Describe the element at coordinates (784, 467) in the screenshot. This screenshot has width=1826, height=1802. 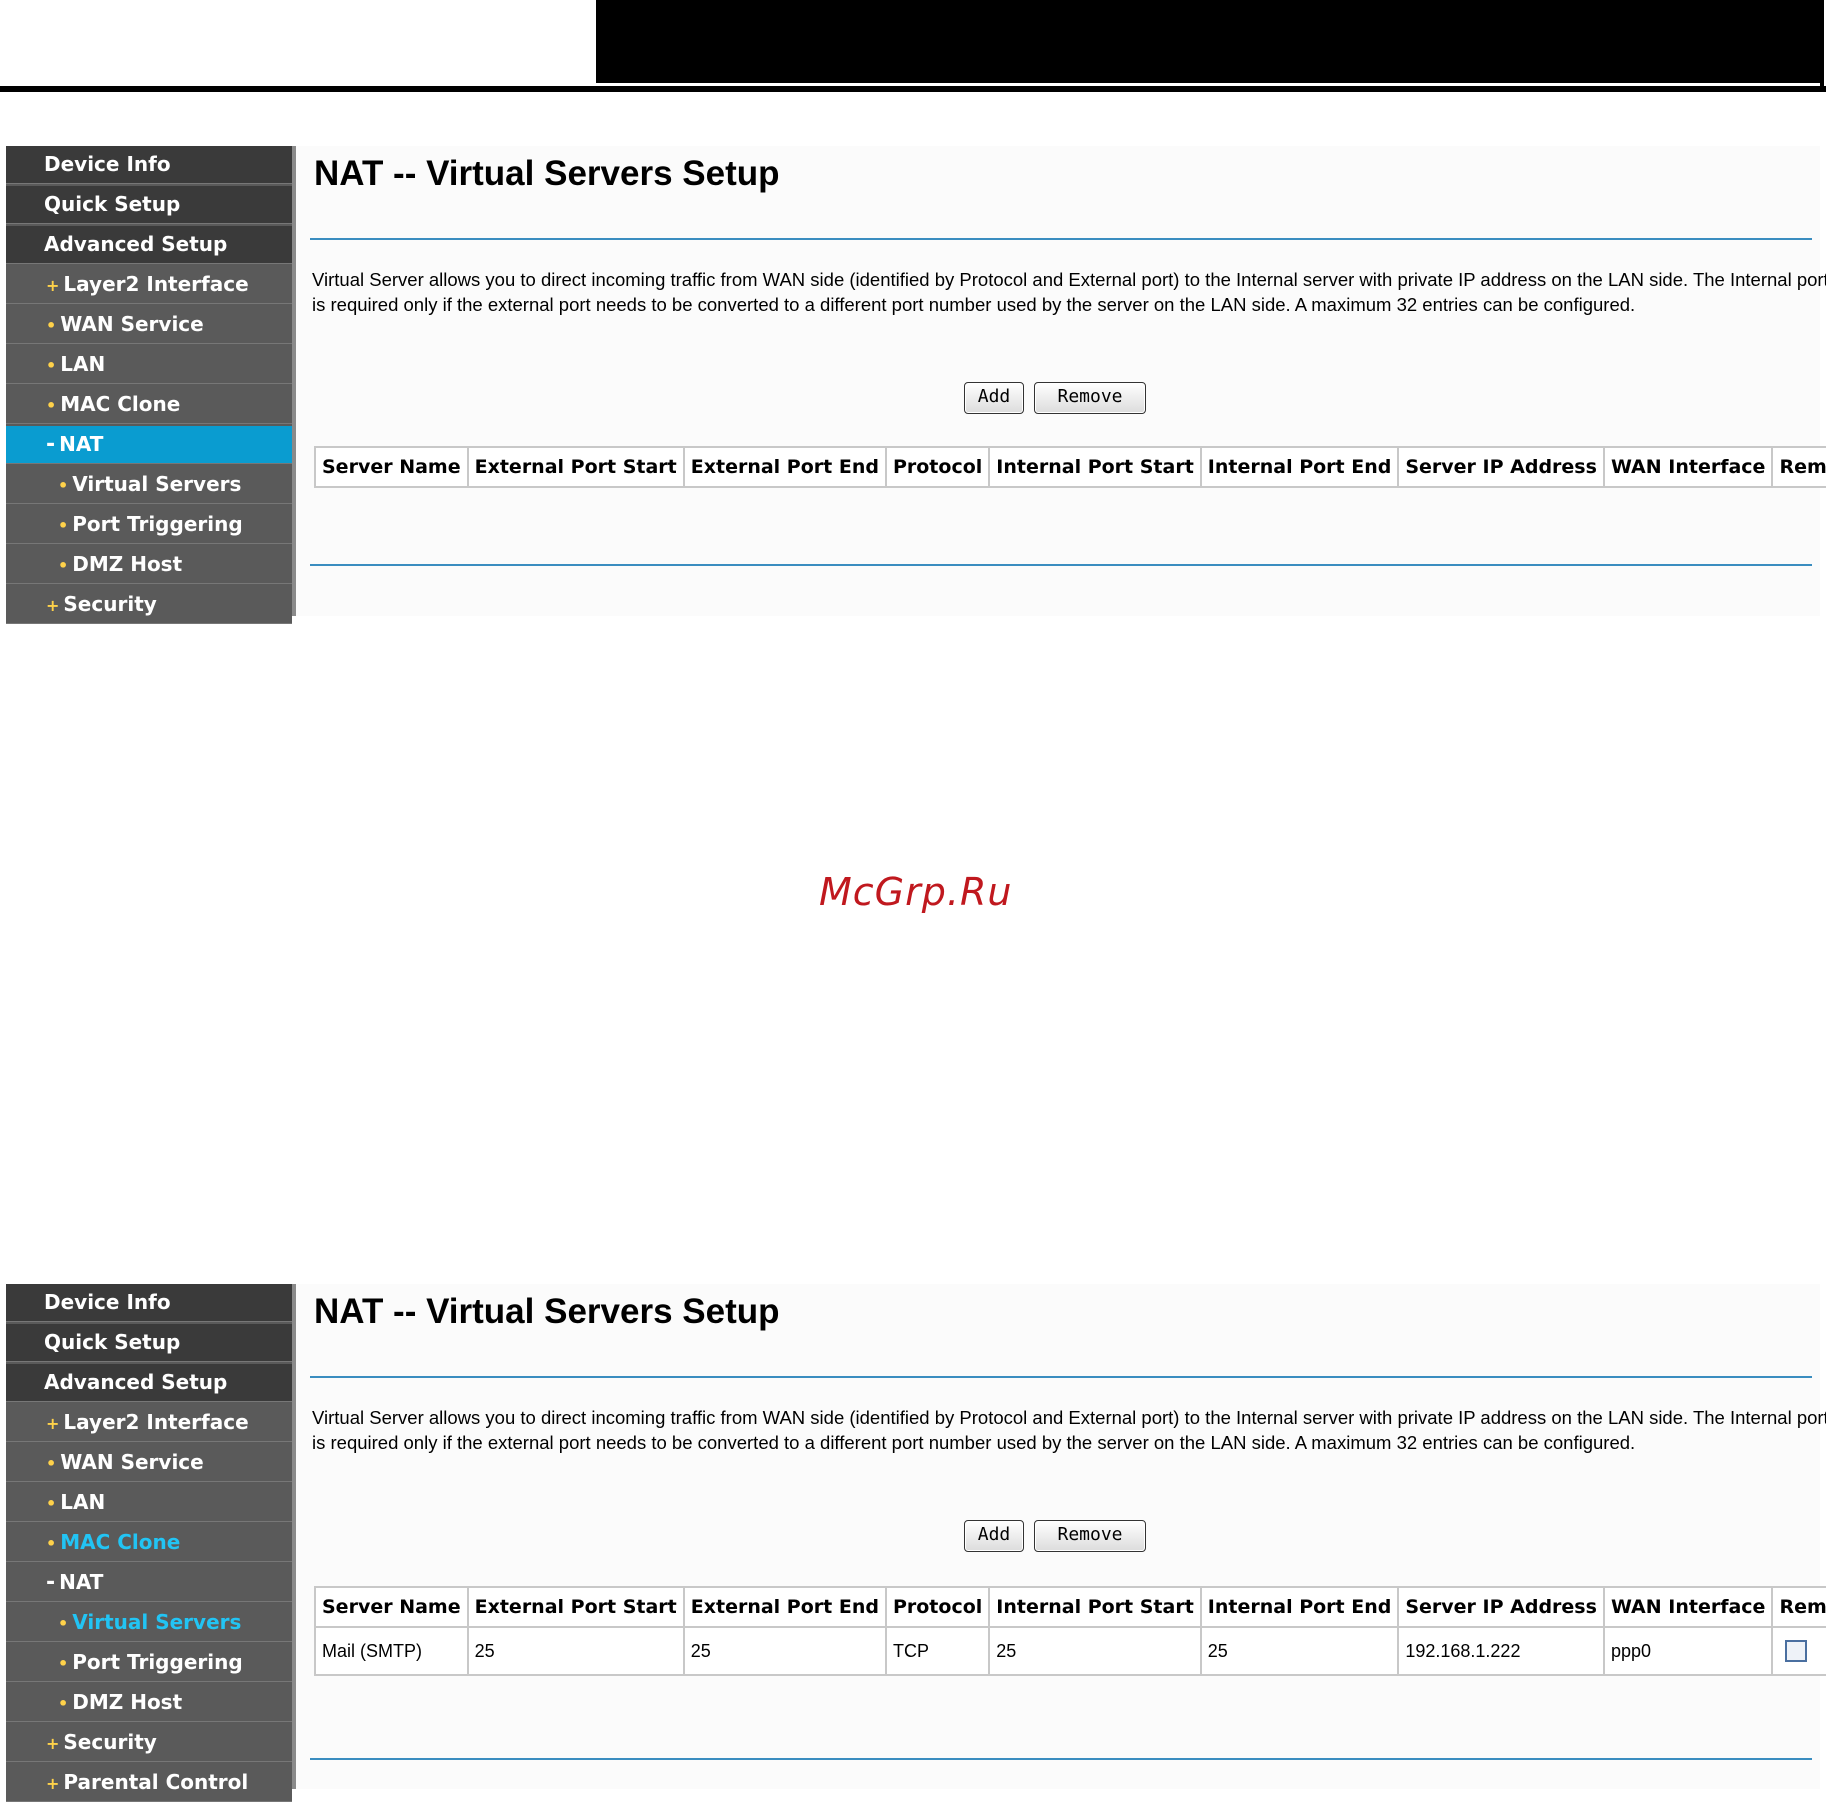
I see `column-header: External Port End` at that location.